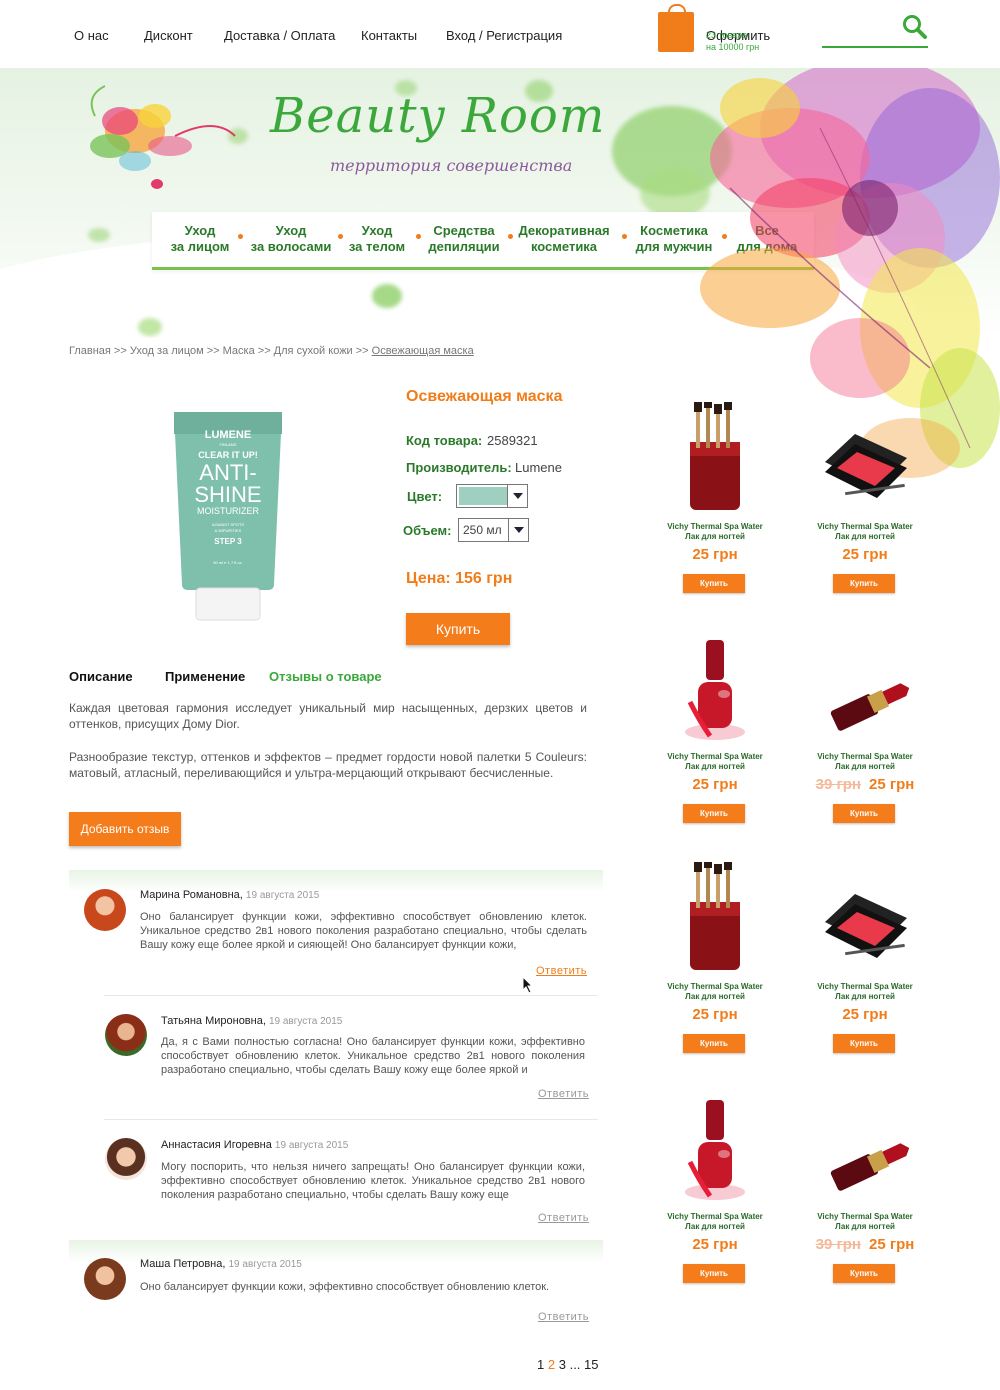  What do you see at coordinates (865, 554) in the screenshot?
I see `card-price: 25 грн` at bounding box center [865, 554].